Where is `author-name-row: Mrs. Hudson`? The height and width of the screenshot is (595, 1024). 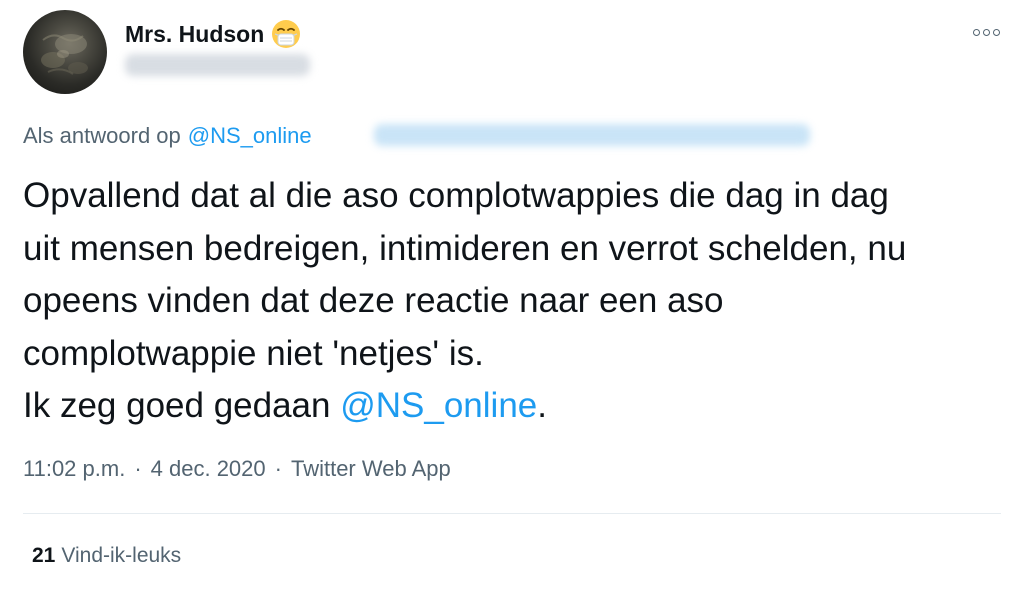
author-name-row: Mrs. Hudson is located at coordinates (213, 34).